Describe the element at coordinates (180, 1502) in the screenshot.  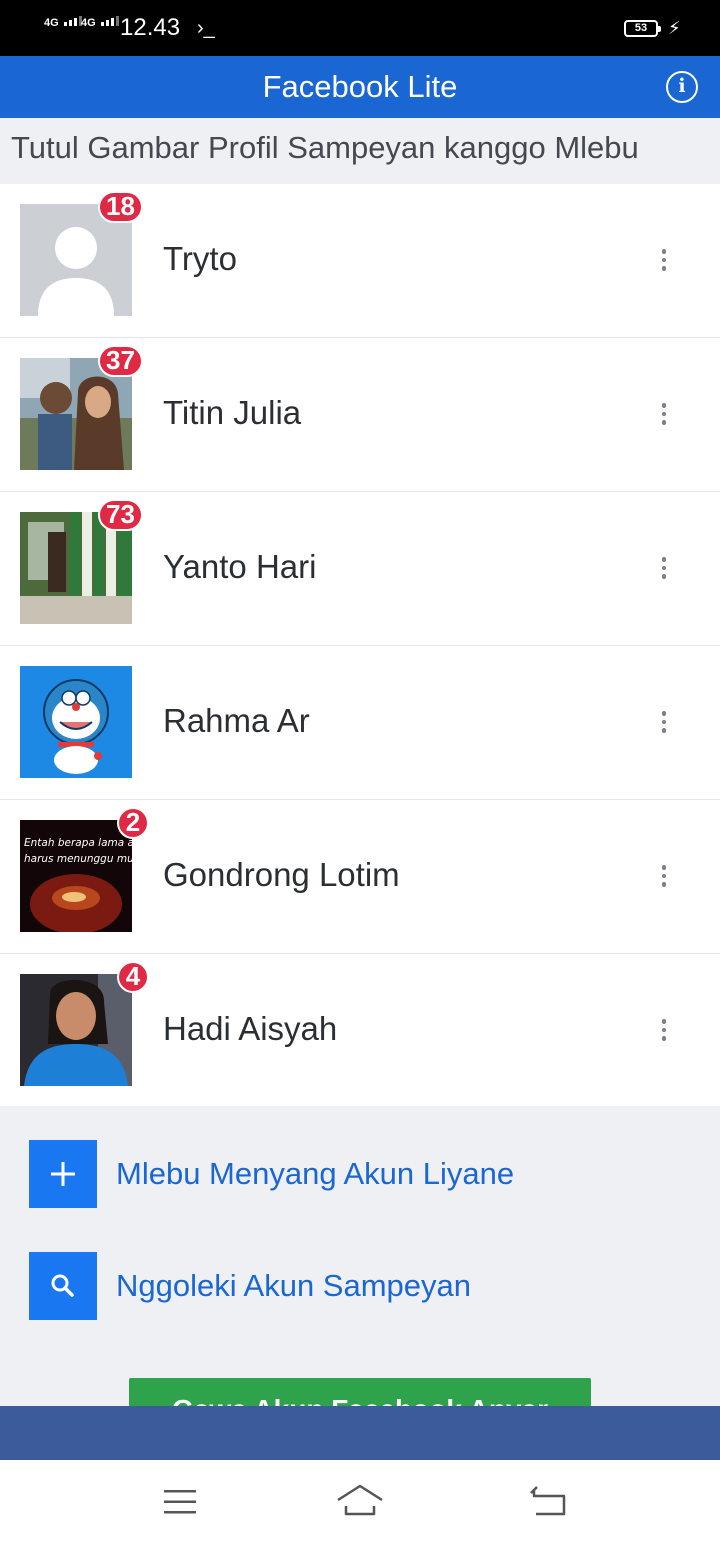
I see `menu-lines-icon` at that location.